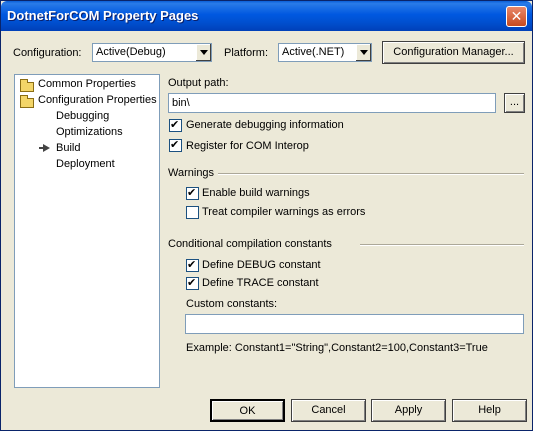  I want to click on platform-select: Active(.NET), so click(325, 52).